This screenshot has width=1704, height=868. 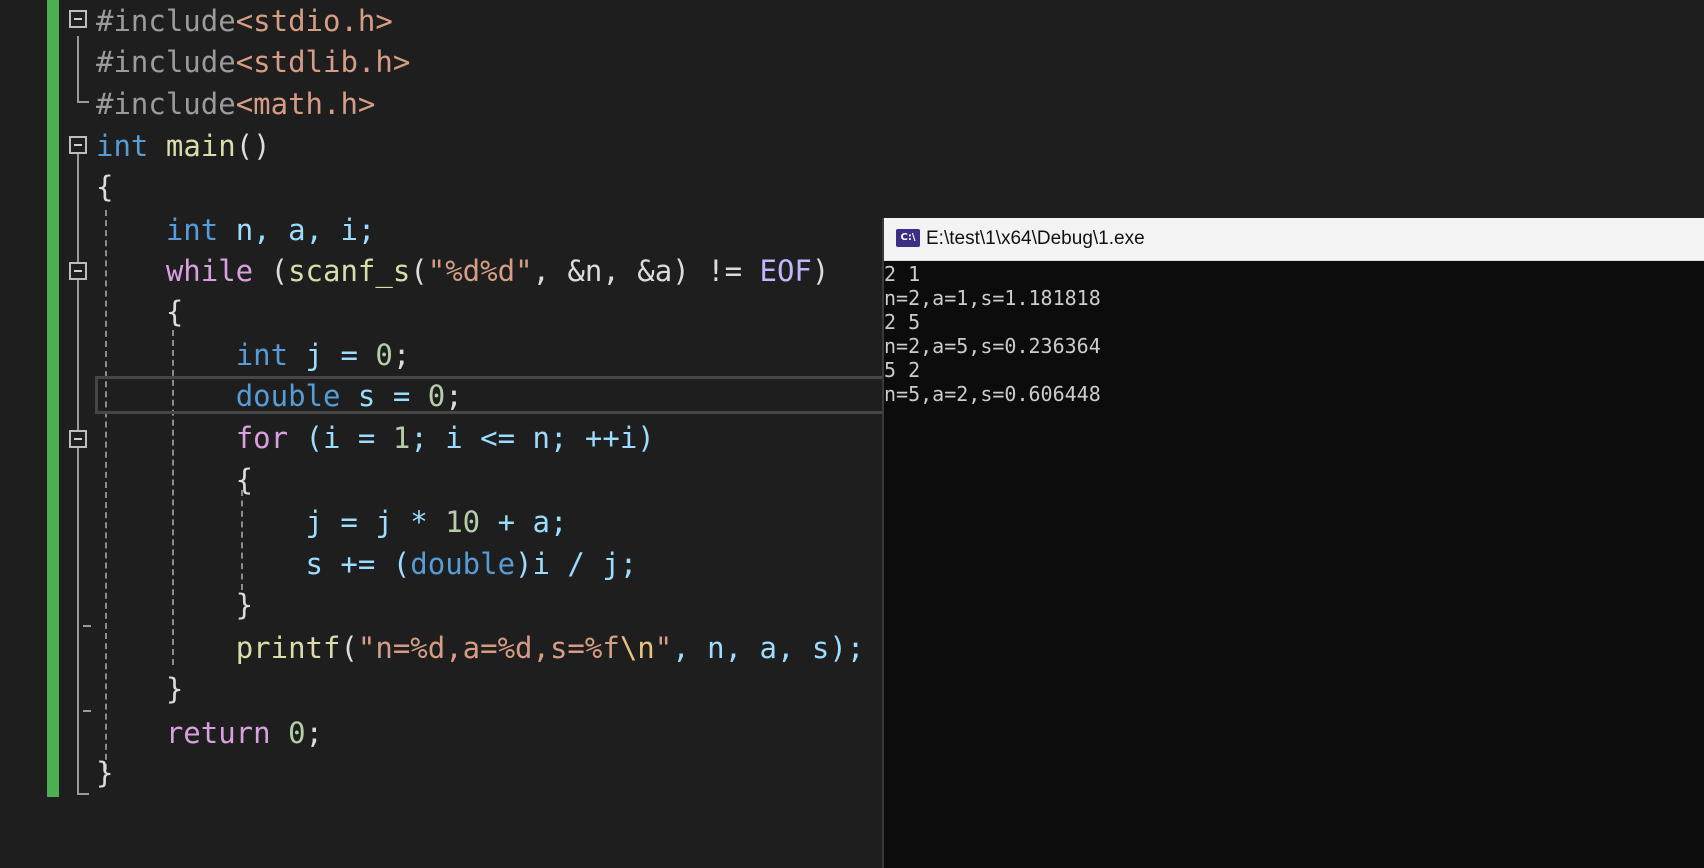 I want to click on code-token: return, so click(x=218, y=733).